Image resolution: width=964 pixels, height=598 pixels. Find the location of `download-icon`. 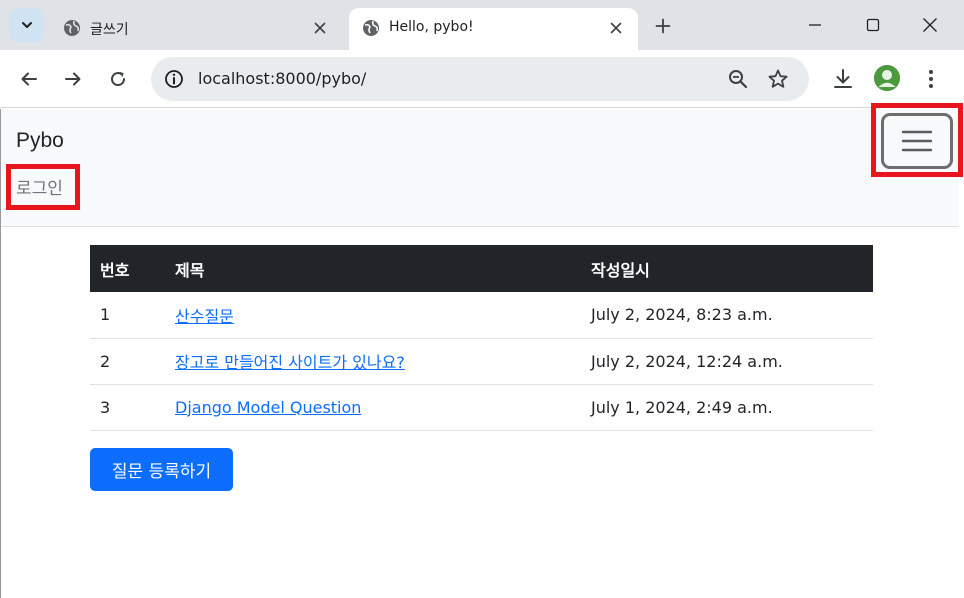

download-icon is located at coordinates (843, 79).